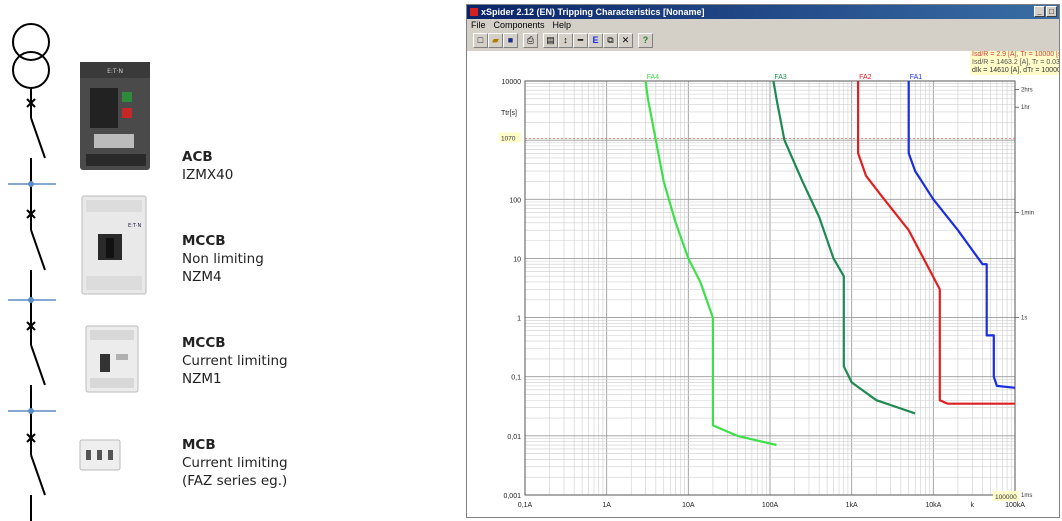 The height and width of the screenshot is (521, 1062). What do you see at coordinates (1015, 505) in the screenshot?
I see `x-tick-label: 100kA` at bounding box center [1015, 505].